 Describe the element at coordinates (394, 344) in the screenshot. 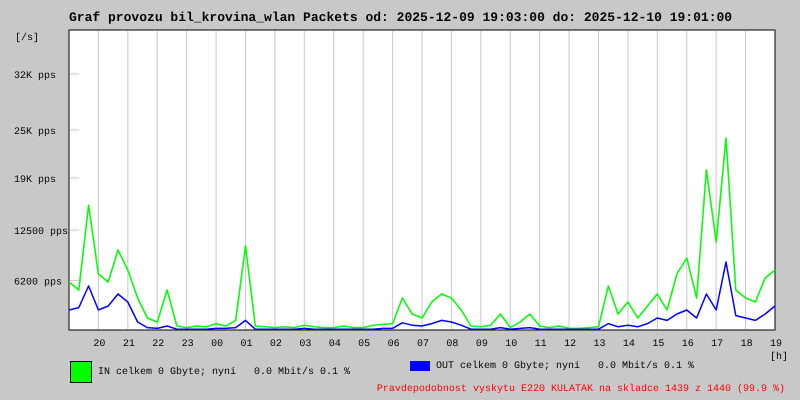

I see `x-tick-label: 06` at that location.